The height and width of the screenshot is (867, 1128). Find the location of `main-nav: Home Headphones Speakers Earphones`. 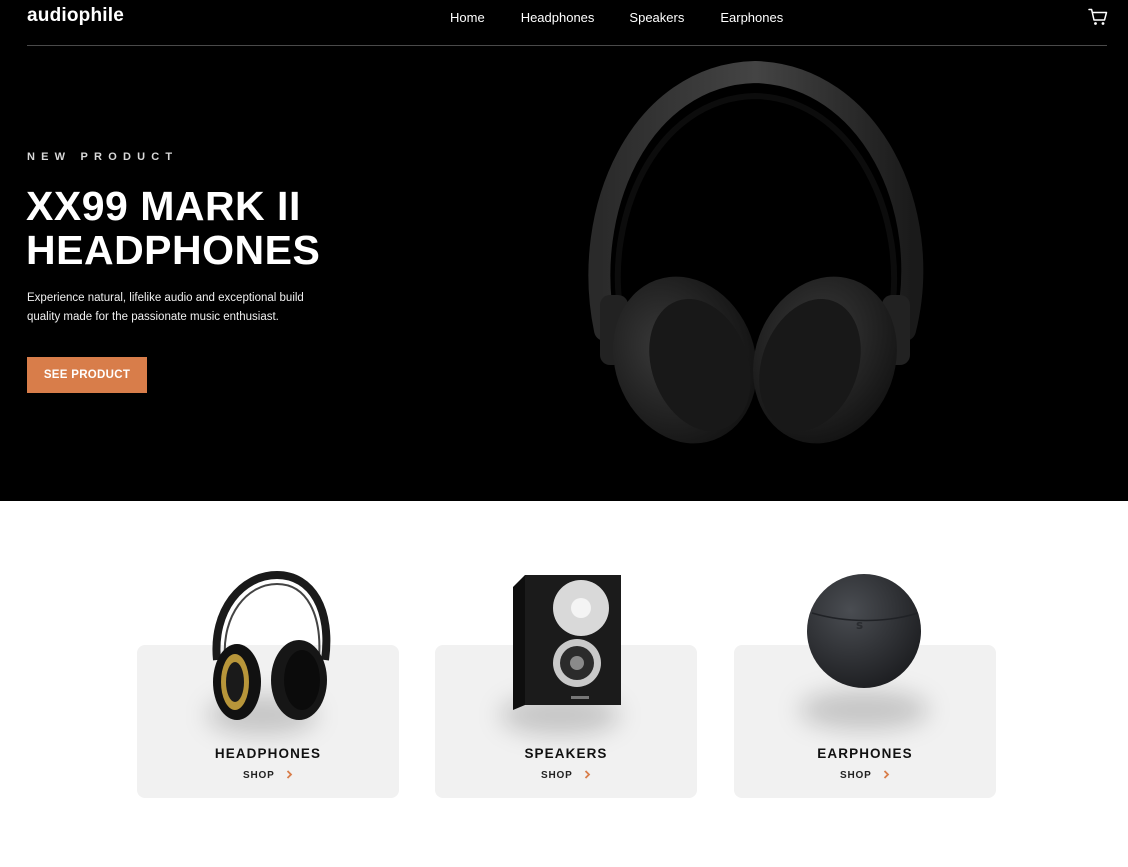

main-nav: Home Headphones Speakers Earphones is located at coordinates (616, 17).